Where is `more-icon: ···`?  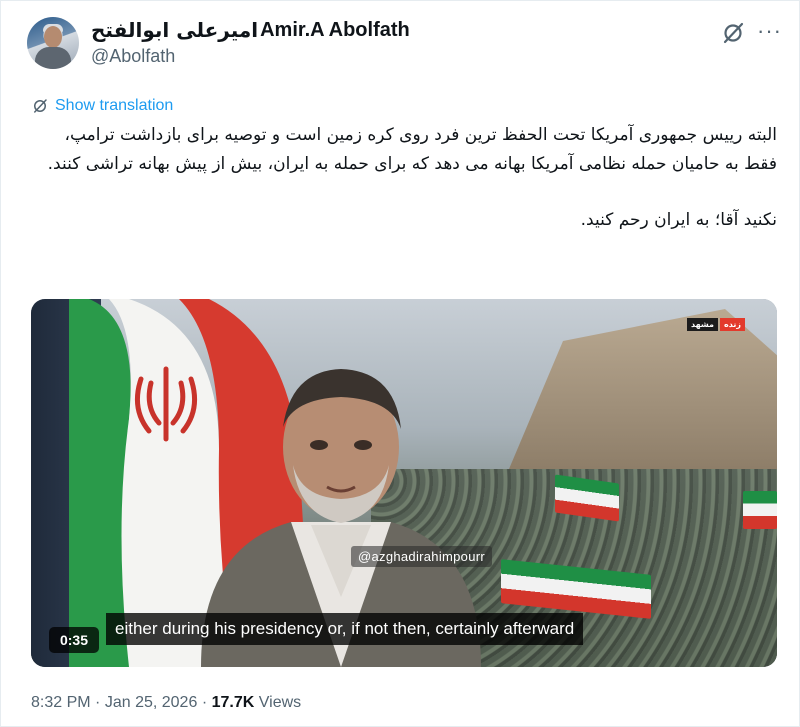
more-icon: ··· is located at coordinates (769, 31).